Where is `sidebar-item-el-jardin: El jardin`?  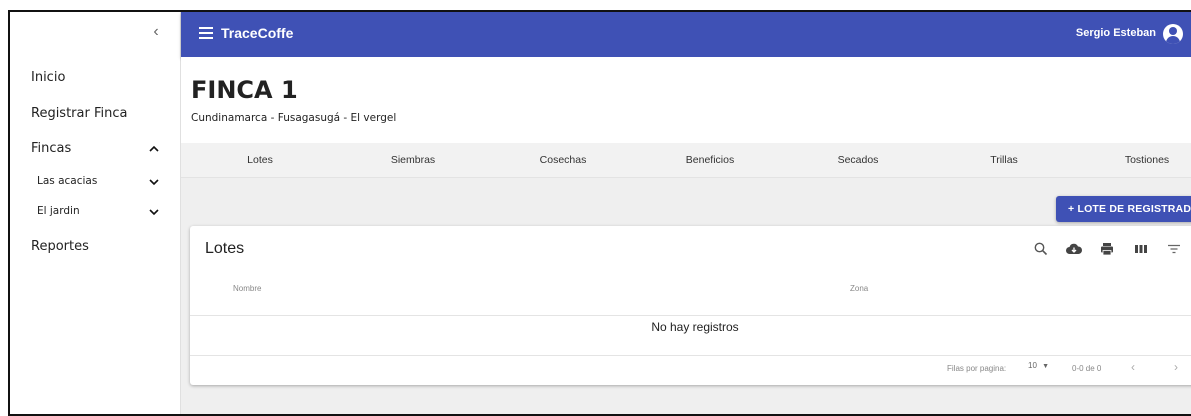
sidebar-item-el-jardin: El jardin is located at coordinates (95, 215).